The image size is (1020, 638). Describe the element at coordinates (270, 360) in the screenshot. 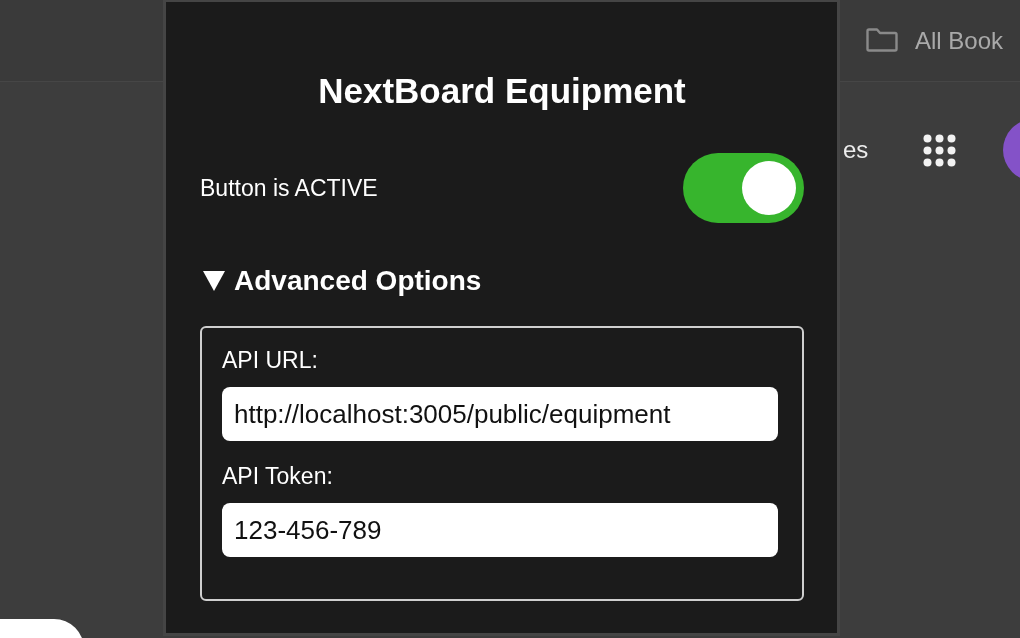

I see `url-label: API URL:` at that location.